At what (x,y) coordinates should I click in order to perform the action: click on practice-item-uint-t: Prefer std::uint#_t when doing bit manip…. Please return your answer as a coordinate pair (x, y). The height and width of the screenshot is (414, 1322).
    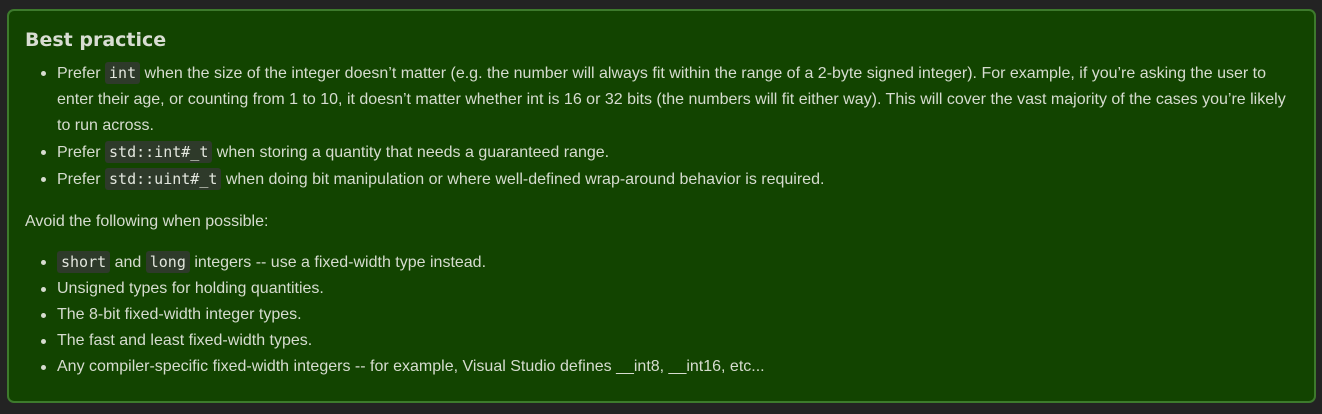
    Looking at the image, I should click on (669, 179).